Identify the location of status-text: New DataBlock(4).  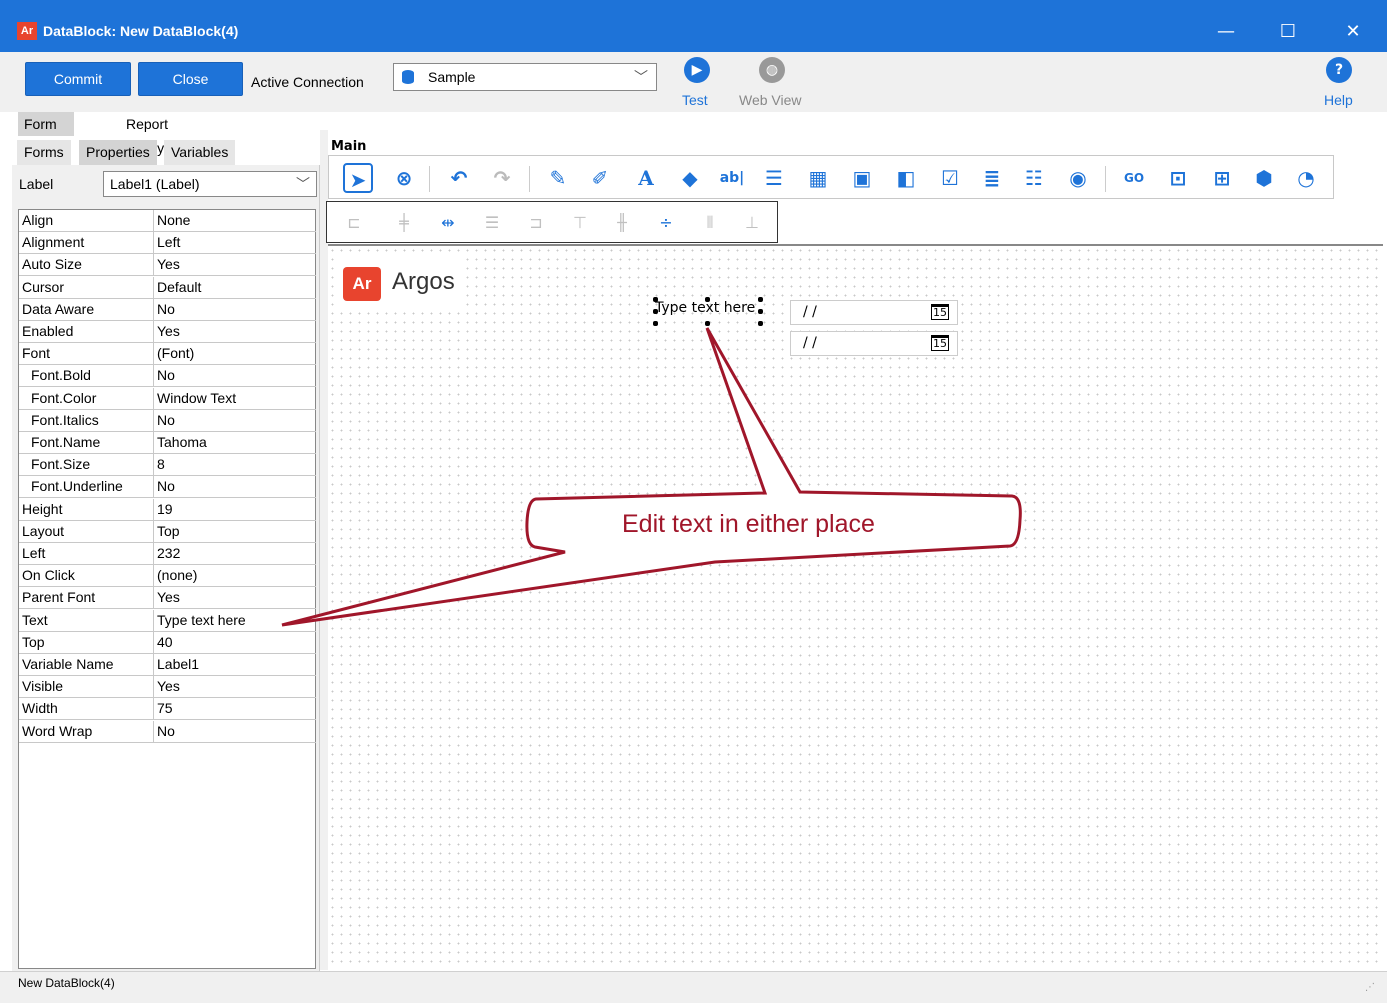
(66, 983).